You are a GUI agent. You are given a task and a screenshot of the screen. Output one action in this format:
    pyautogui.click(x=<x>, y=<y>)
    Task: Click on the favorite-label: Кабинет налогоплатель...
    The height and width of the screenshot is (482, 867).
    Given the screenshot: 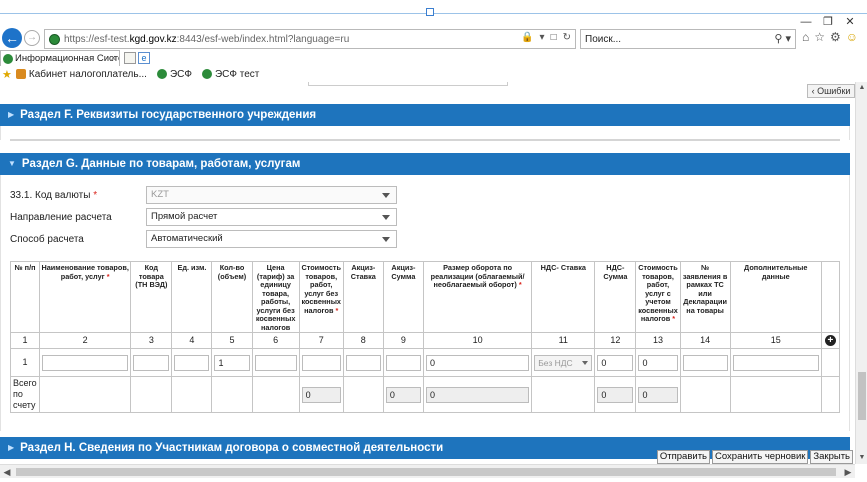 What is the action you would take?
    pyautogui.click(x=87, y=74)
    